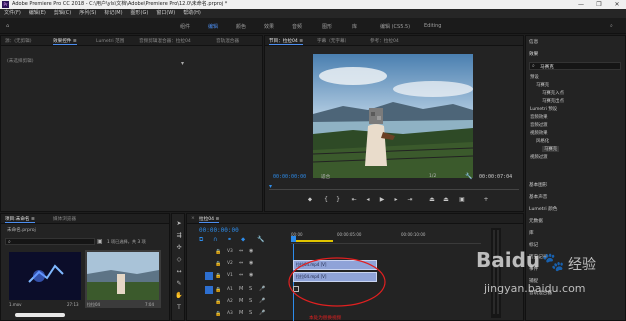  What do you see at coordinates (179, 296) in the screenshot?
I see `hand-tool-icon: ✋` at bounding box center [179, 296].